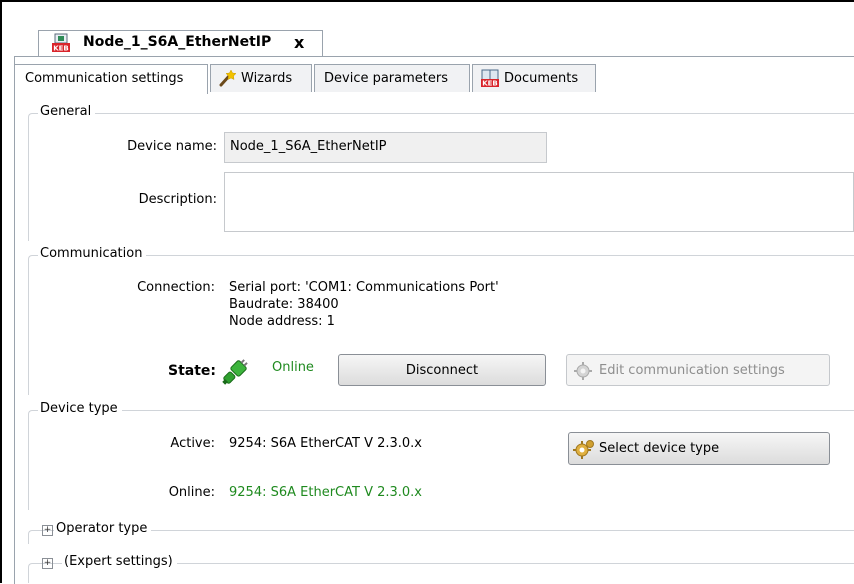 Image resolution: width=854 pixels, height=584 pixels. I want to click on expert-settings-title: (Expert settings), so click(119, 561).